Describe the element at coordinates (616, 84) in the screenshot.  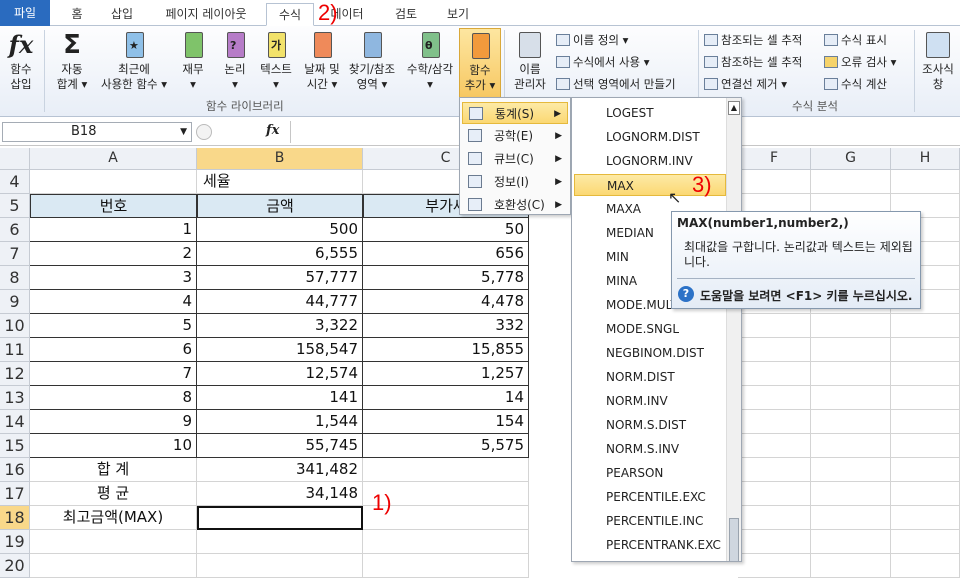
I see `create-from-selection-button: 선택 영역에서 만들기` at that location.